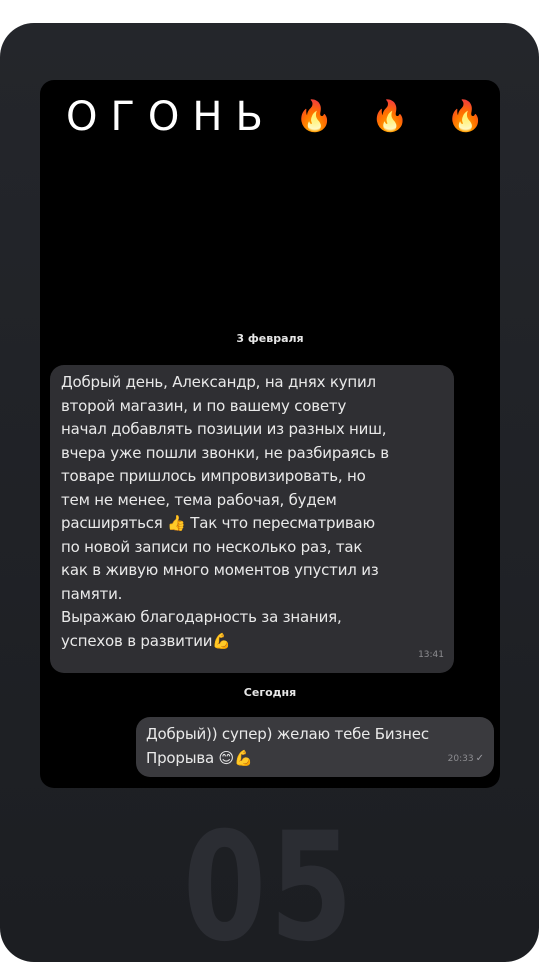 The height and width of the screenshot is (962, 539). I want to click on outgoing-message-meta: 20:33 ✓, so click(466, 759).